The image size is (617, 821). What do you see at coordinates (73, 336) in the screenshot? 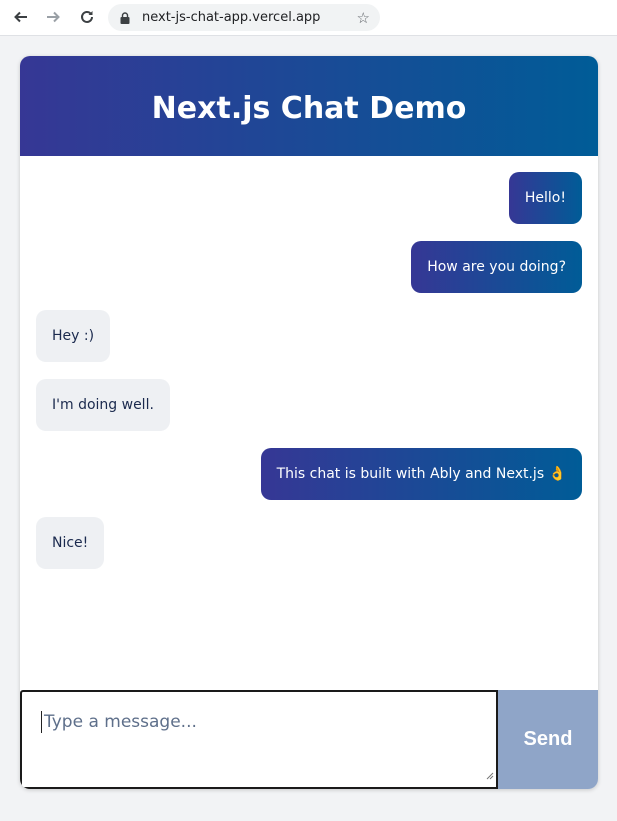
I see `message-bubble-received: Hey :)` at bounding box center [73, 336].